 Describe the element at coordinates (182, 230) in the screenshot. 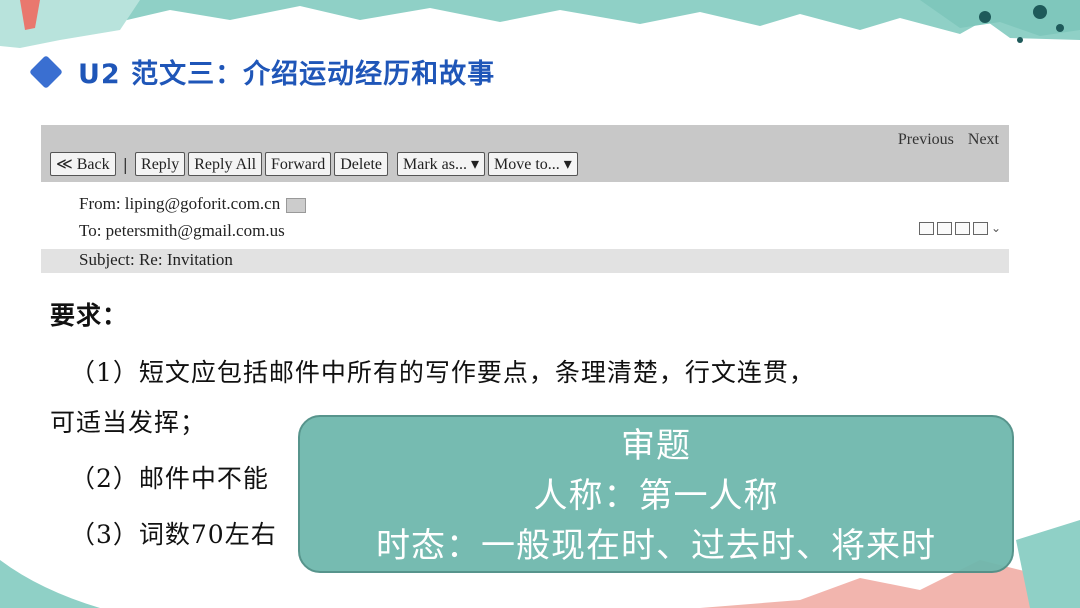

I see `to-field: To: petersmith@gmail.com.us` at that location.